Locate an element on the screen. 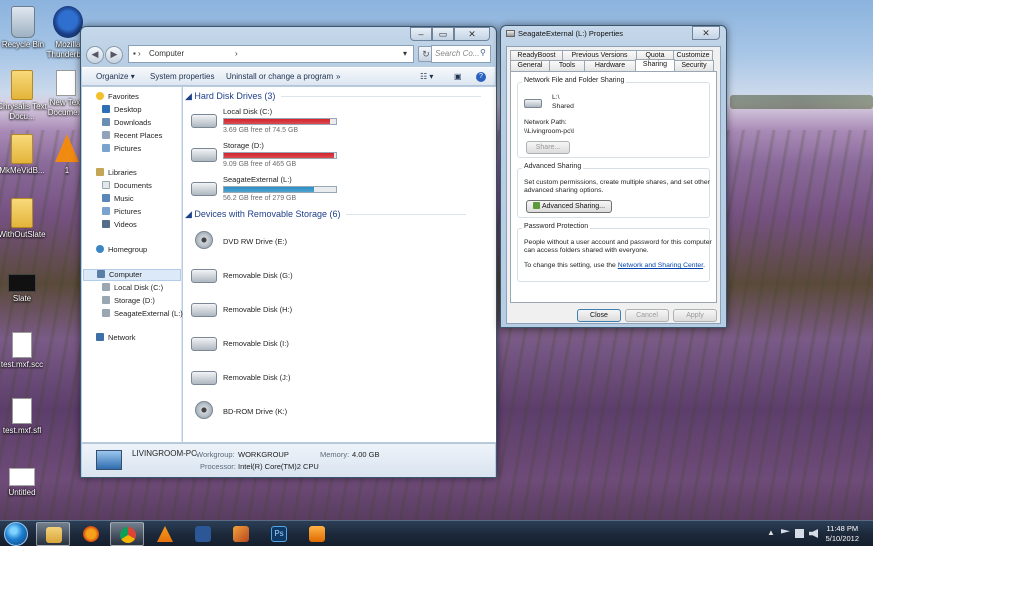 This screenshot has height=604, width=1022. nav-homegroup: Homegroup is located at coordinates (121, 251).